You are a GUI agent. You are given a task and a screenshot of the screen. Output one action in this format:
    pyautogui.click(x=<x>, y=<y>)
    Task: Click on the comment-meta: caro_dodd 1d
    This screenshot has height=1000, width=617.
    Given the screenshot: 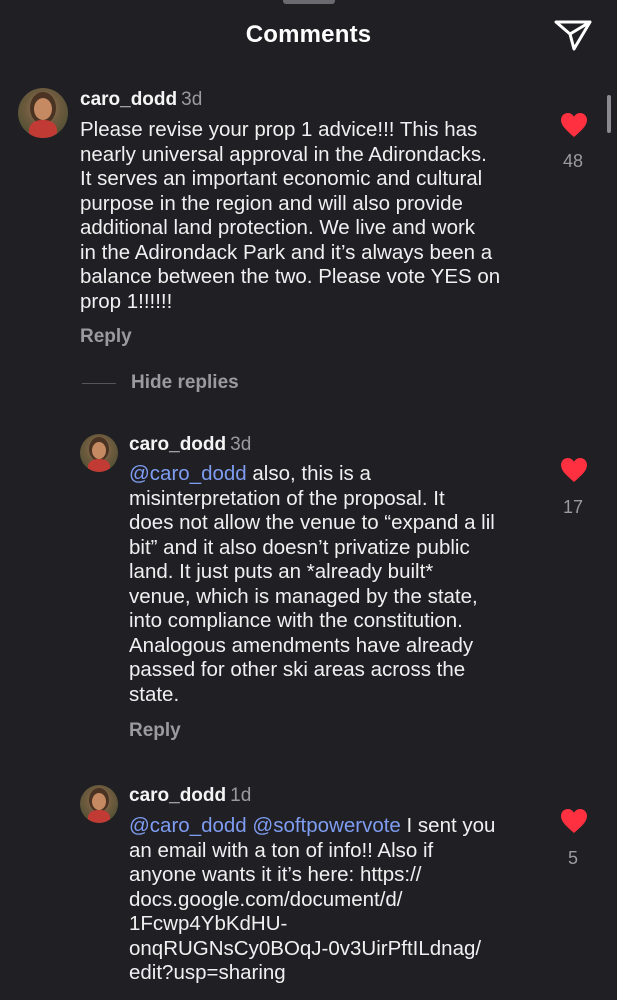 What is the action you would take?
    pyautogui.click(x=190, y=796)
    